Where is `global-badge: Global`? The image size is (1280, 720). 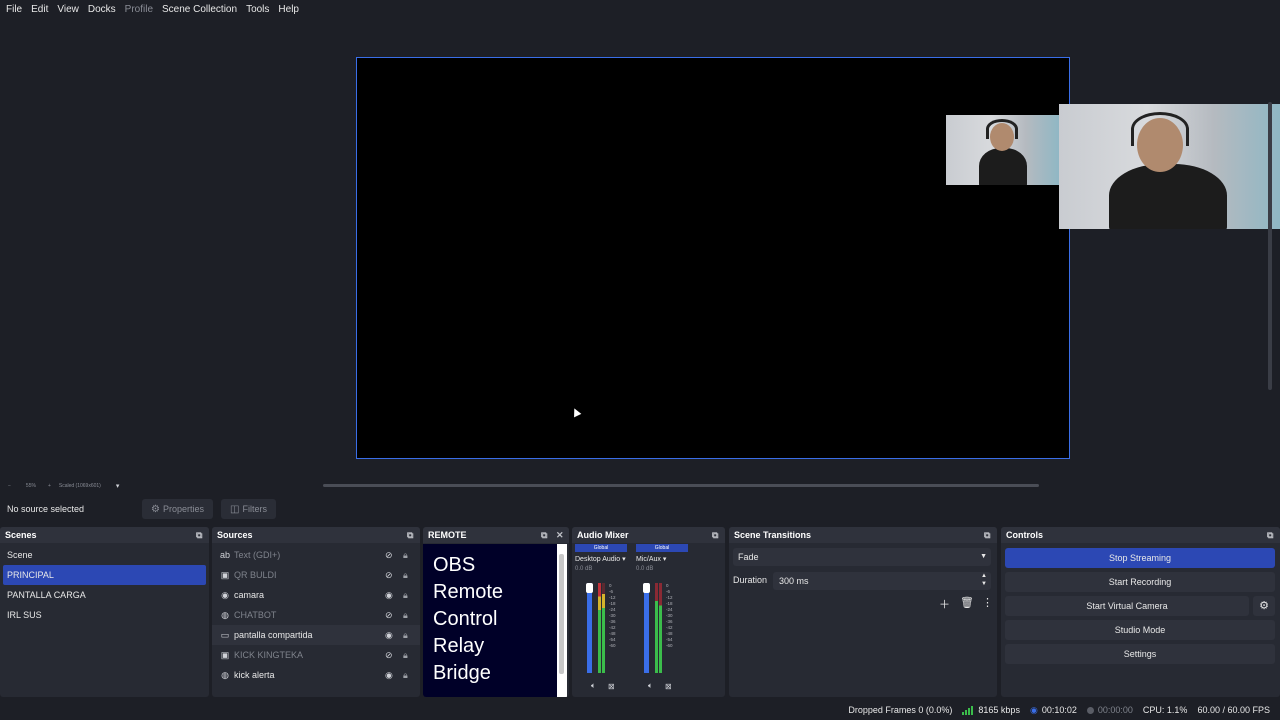 global-badge: Global is located at coordinates (662, 548).